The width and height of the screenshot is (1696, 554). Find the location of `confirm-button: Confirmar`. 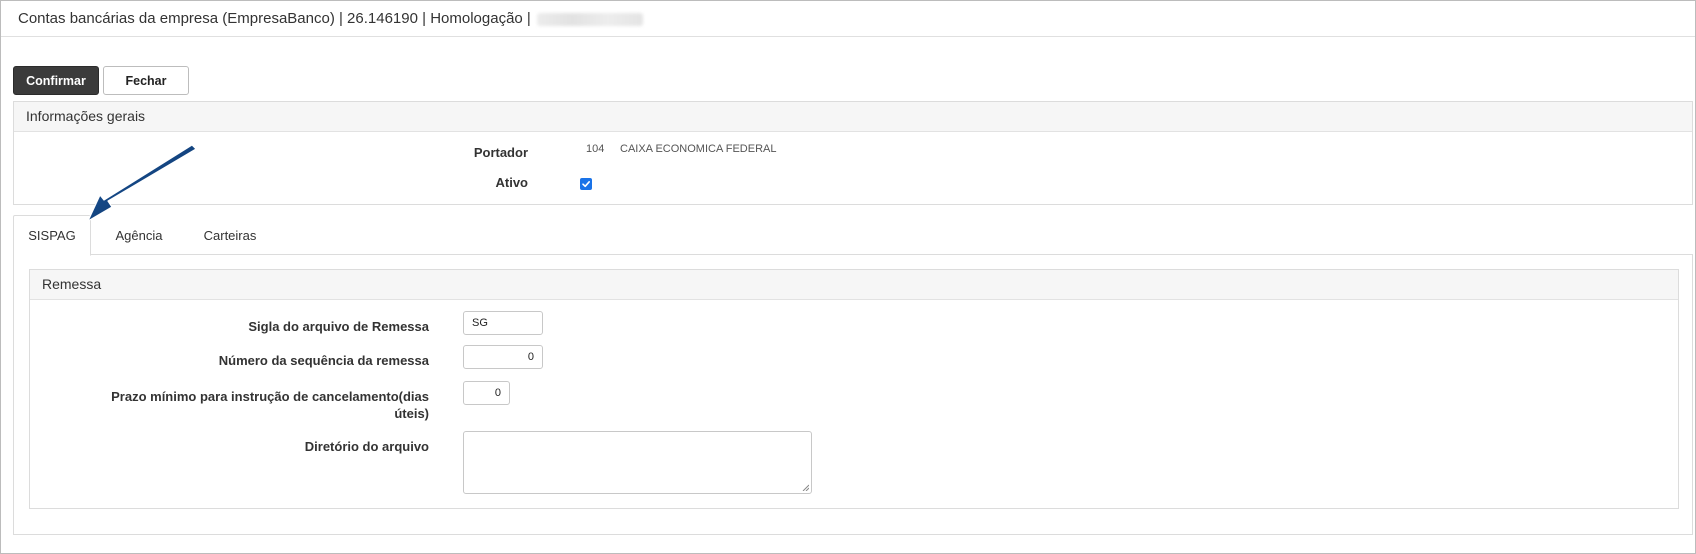

confirm-button: Confirmar is located at coordinates (56, 80).